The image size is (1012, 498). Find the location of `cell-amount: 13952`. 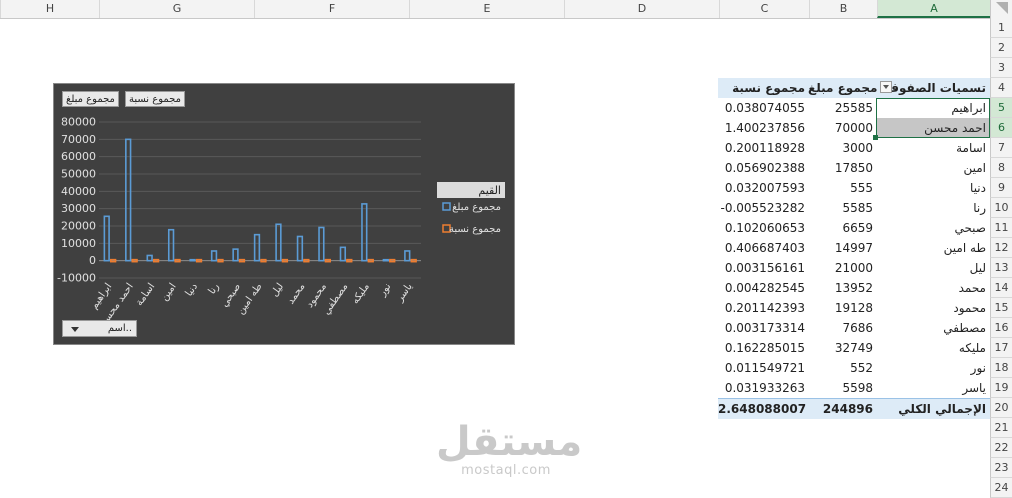

cell-amount: 13952 is located at coordinates (842, 288).